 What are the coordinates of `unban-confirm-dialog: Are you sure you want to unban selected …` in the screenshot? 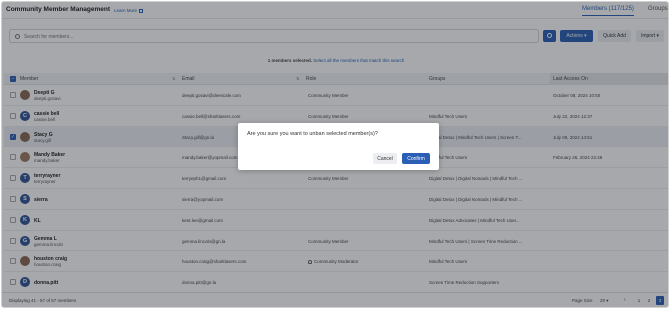 It's located at (338, 146).